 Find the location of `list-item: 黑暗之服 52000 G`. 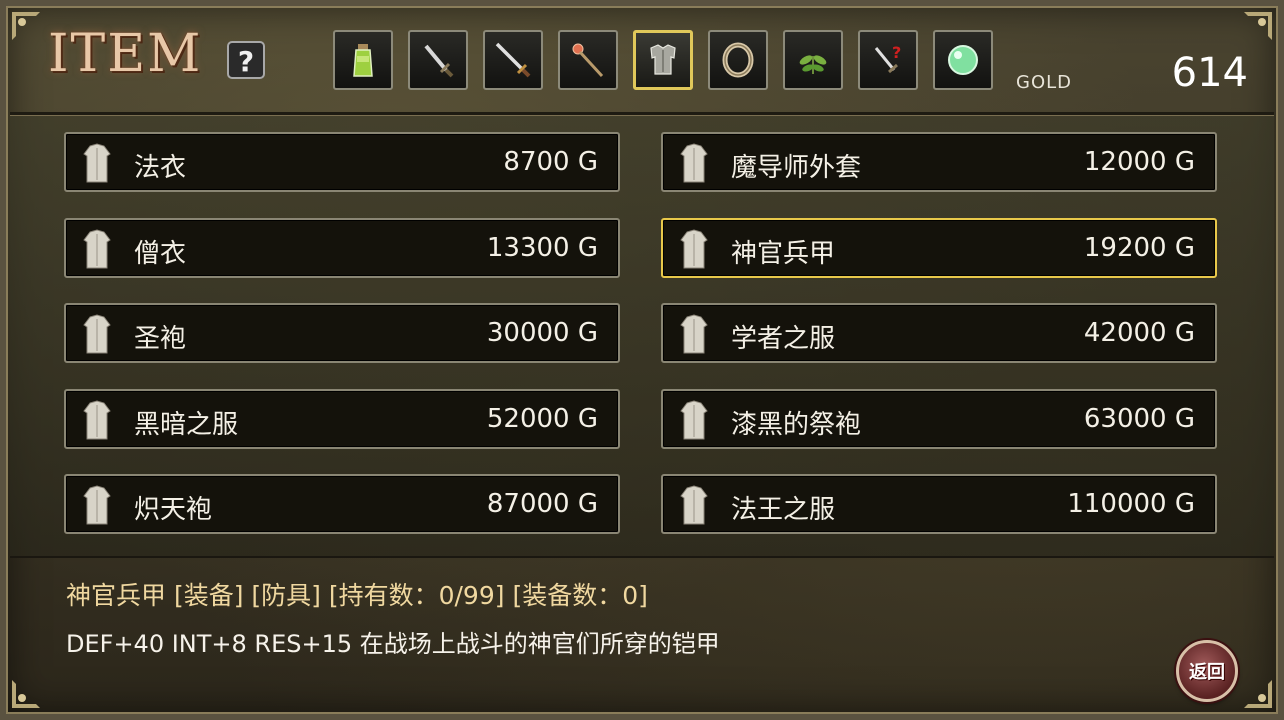

list-item: 黑暗之服 52000 G is located at coordinates (342, 419).